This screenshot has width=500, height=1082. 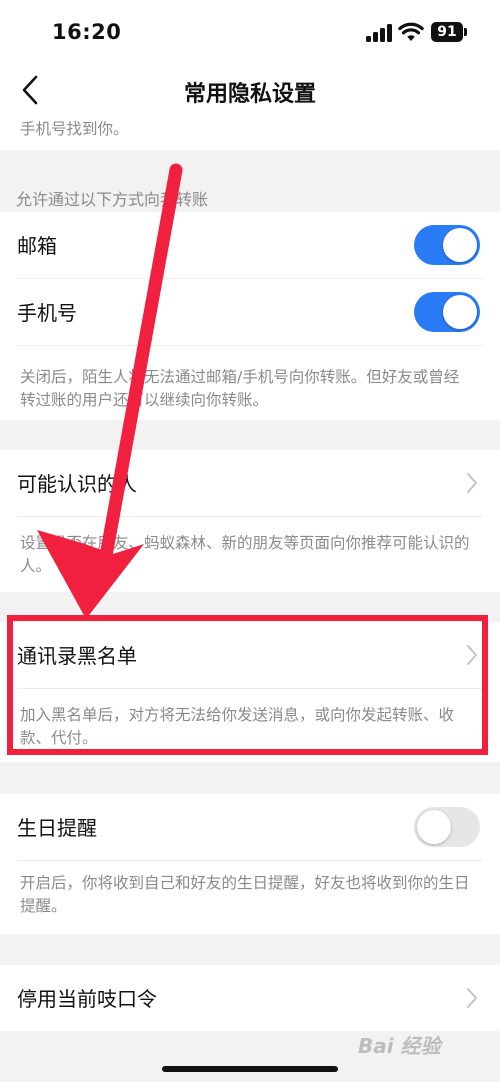 What do you see at coordinates (250, 32) in the screenshot?
I see `status-bar: 16:20 91` at bounding box center [250, 32].